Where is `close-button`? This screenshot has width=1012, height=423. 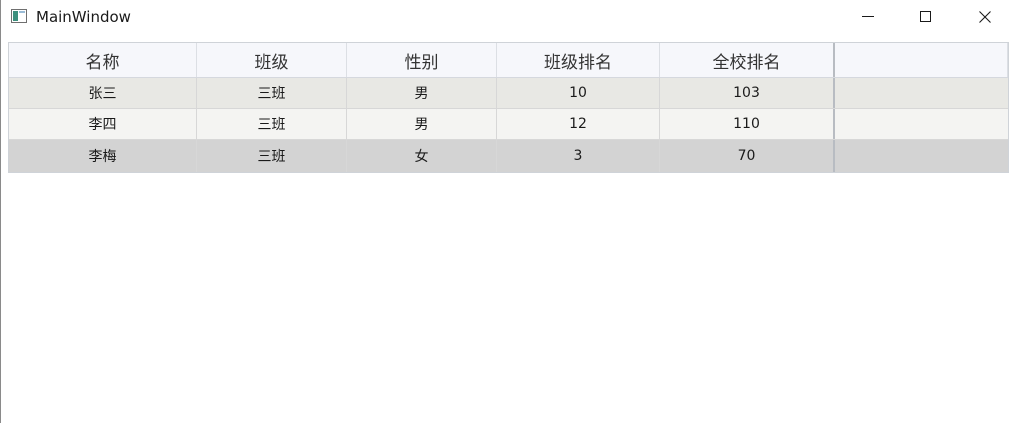 close-button is located at coordinates (985, 17).